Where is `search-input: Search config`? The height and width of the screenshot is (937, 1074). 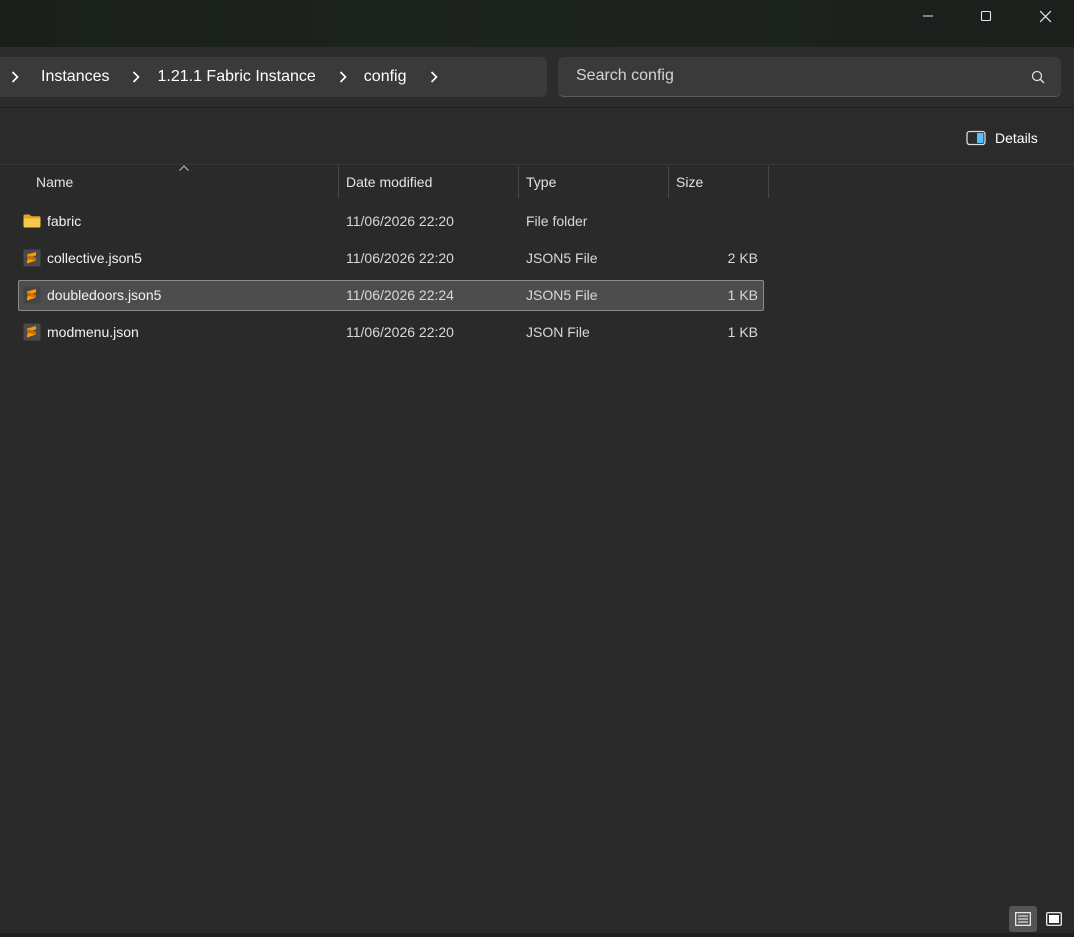
search-input: Search config is located at coordinates (625, 76).